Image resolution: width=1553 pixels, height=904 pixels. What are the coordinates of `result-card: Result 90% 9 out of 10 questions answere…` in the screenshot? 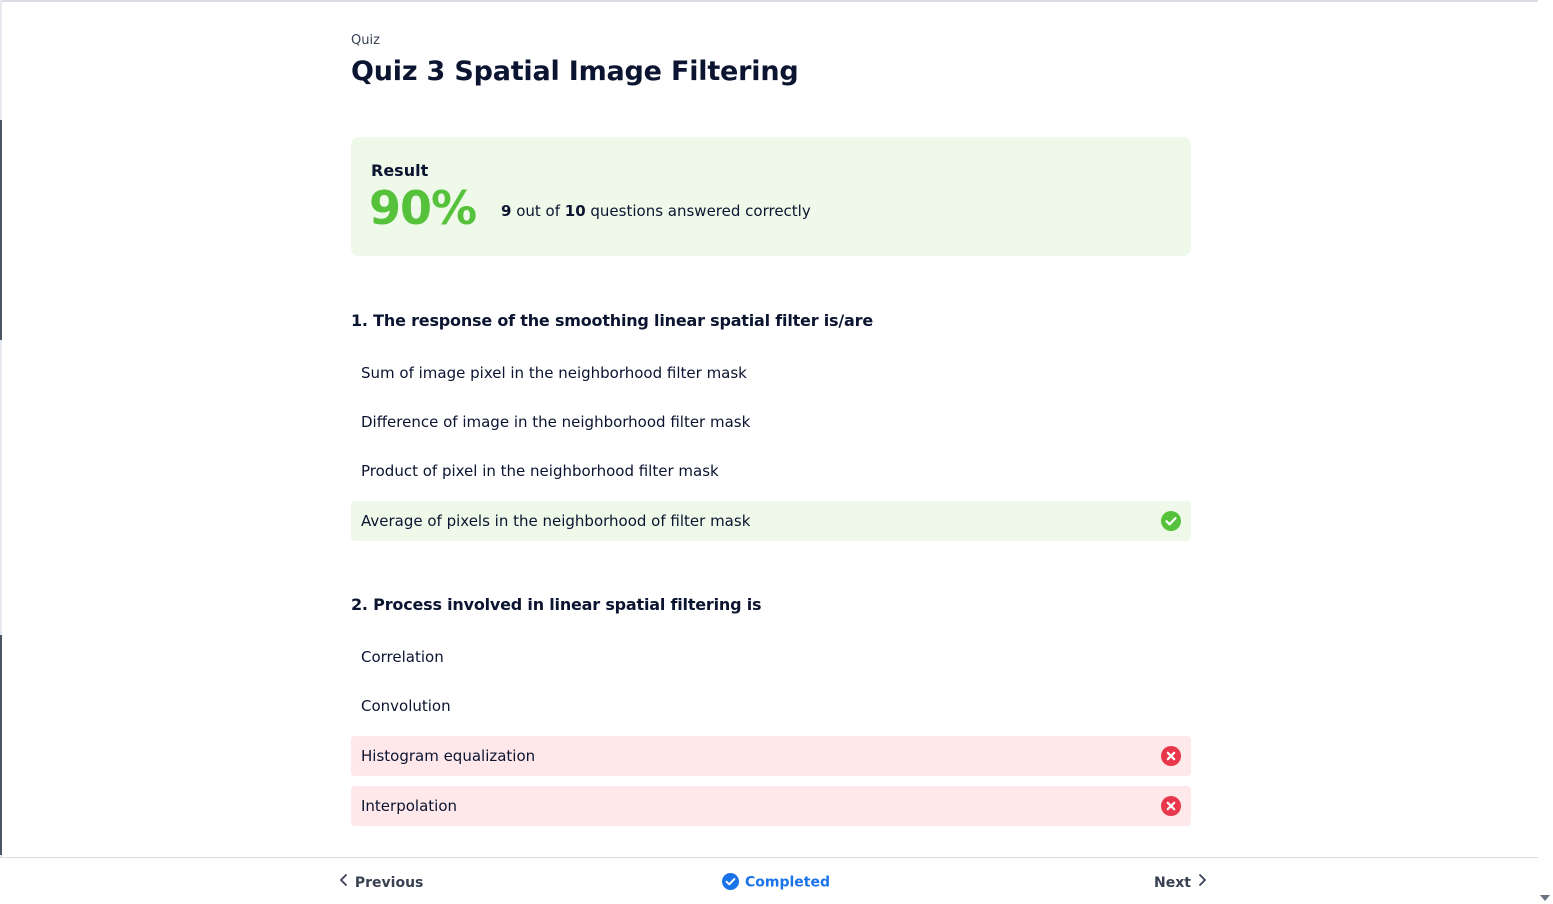 It's located at (771, 196).